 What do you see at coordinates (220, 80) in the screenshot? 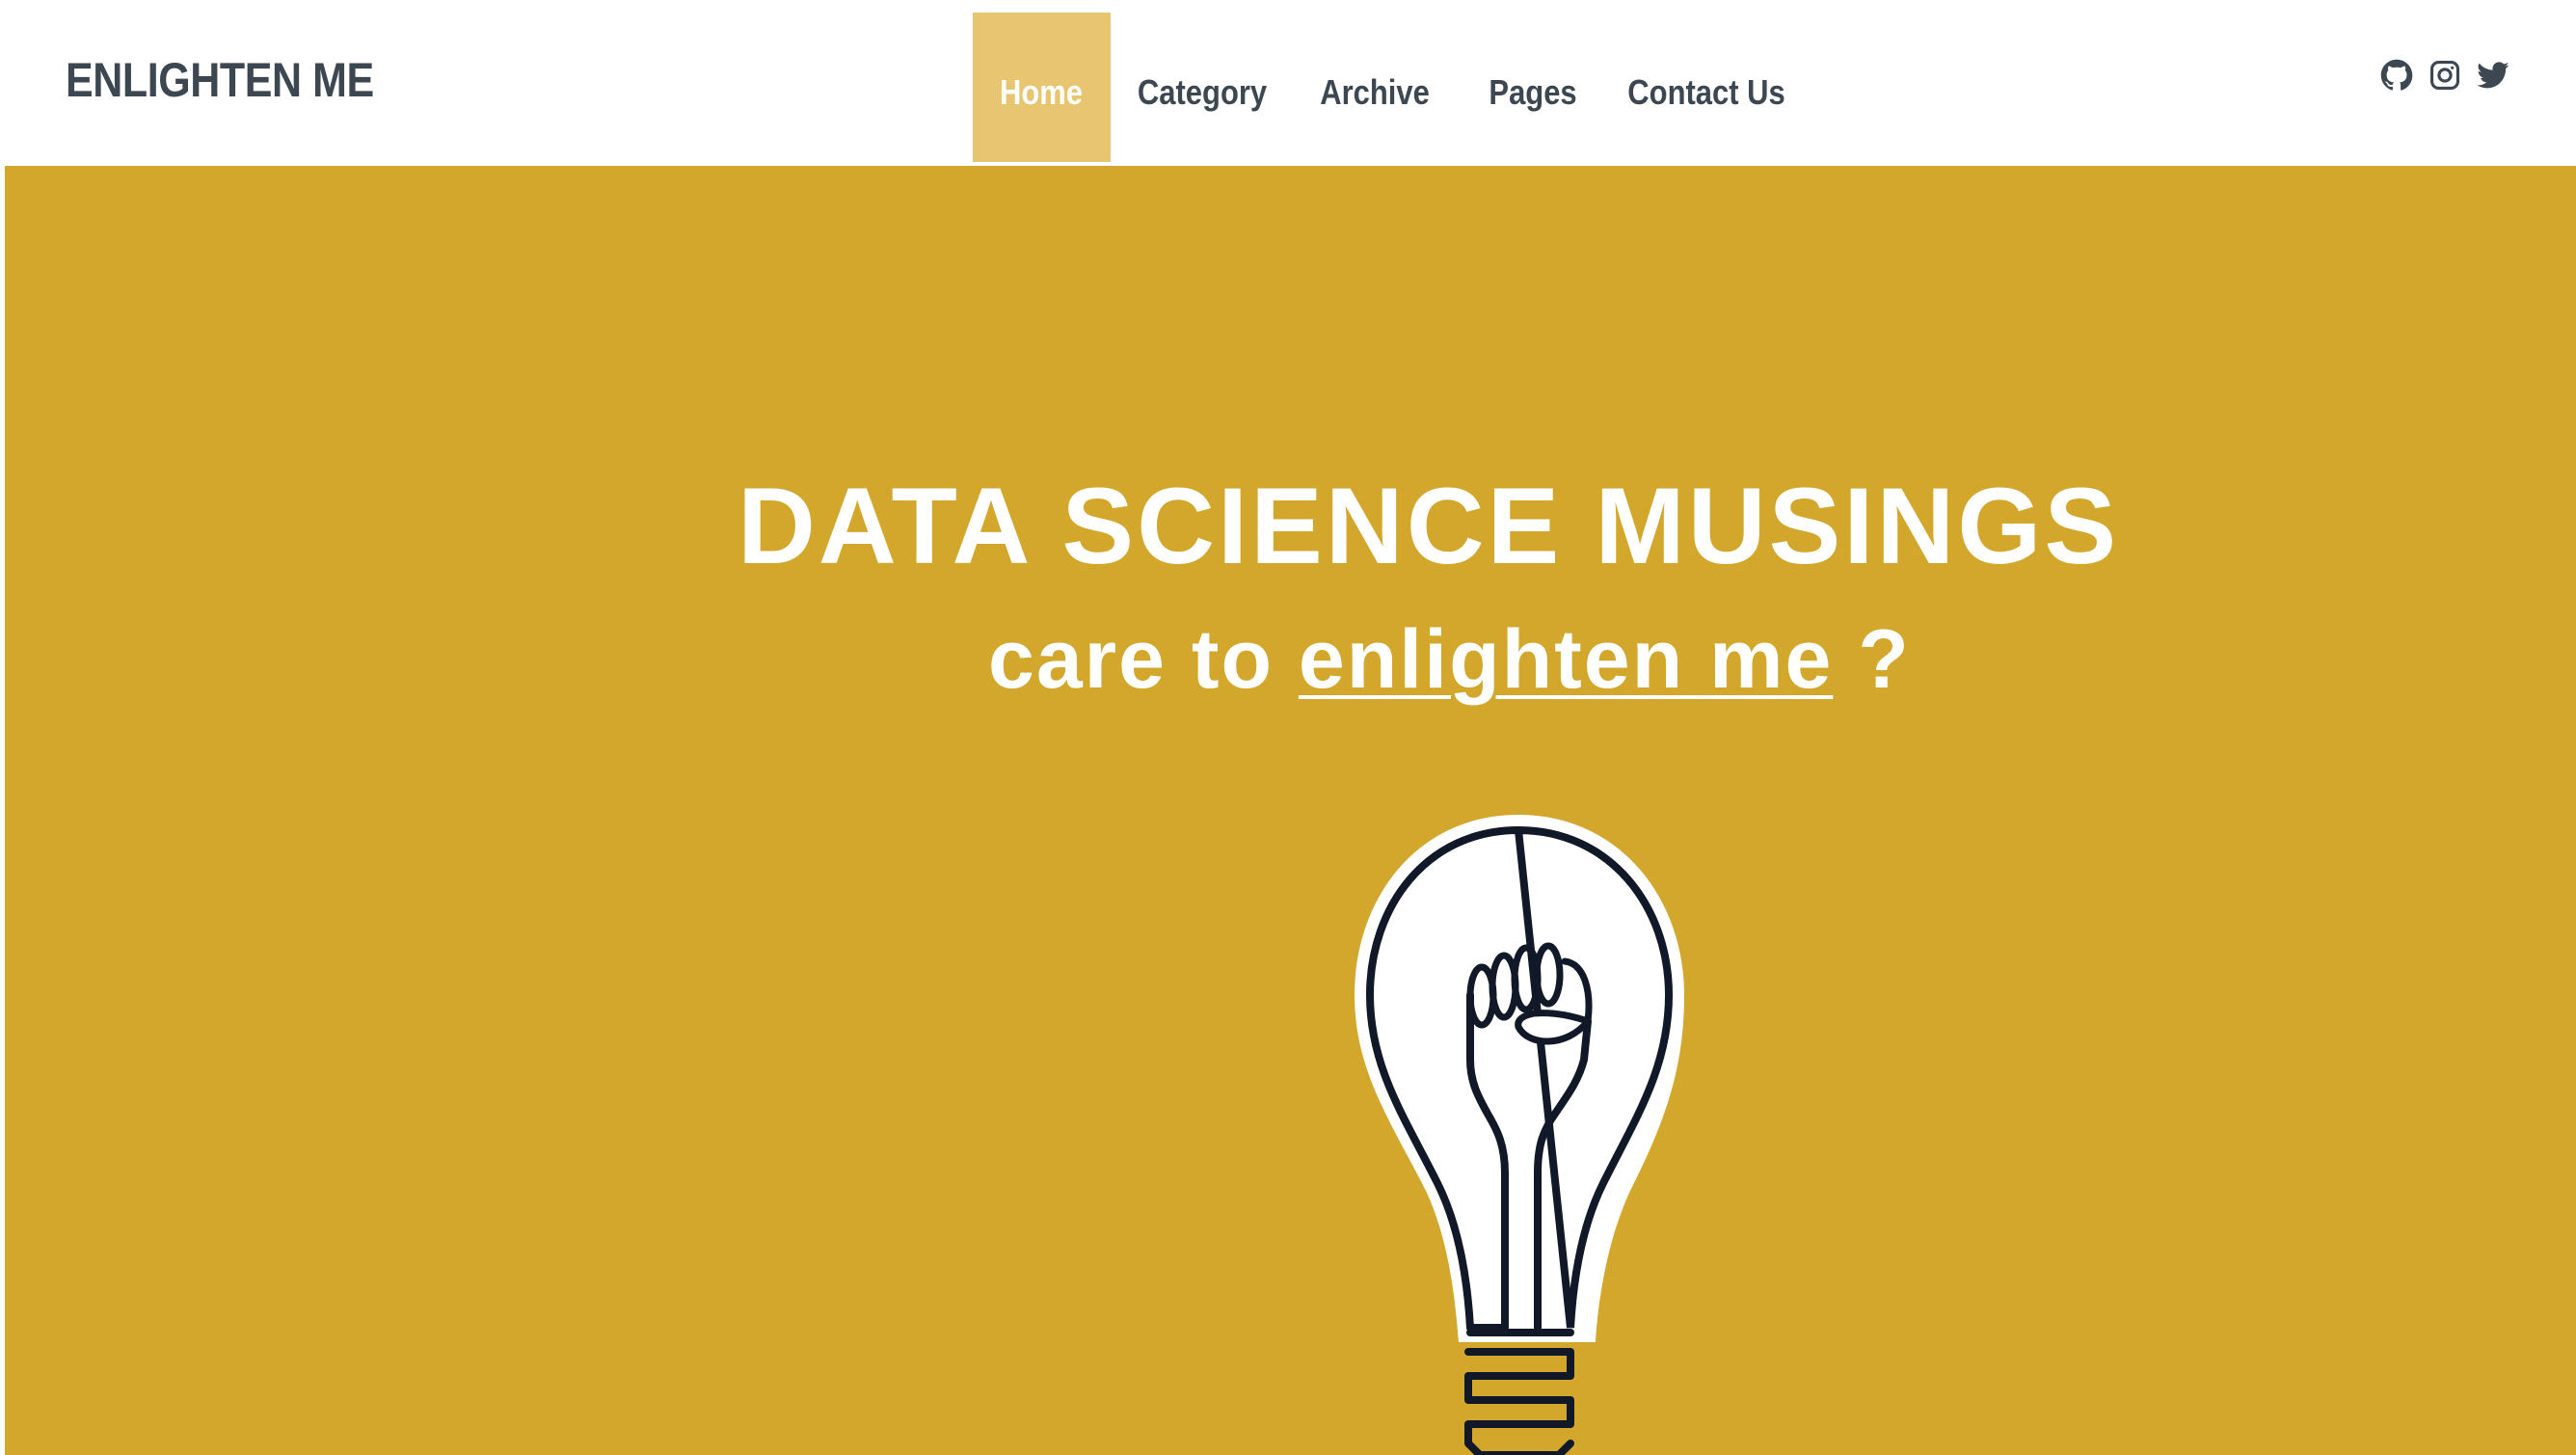
I see `site-logo-text: ENLIGHTEN ME` at bounding box center [220, 80].